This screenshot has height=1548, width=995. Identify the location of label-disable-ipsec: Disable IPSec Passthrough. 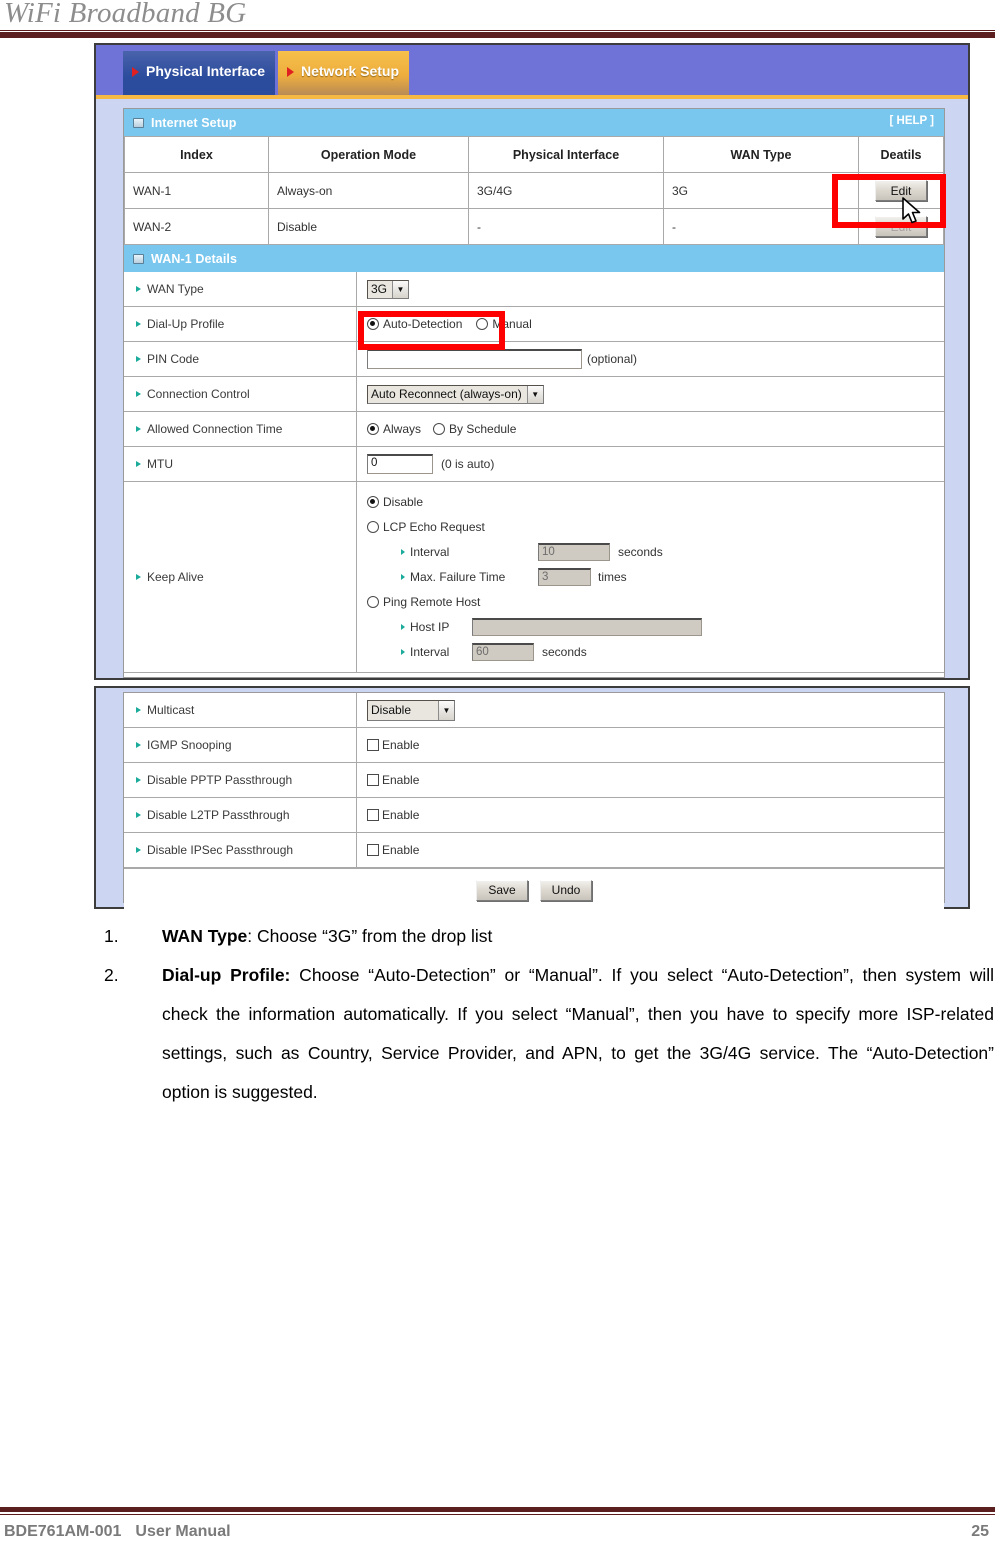
(240, 850).